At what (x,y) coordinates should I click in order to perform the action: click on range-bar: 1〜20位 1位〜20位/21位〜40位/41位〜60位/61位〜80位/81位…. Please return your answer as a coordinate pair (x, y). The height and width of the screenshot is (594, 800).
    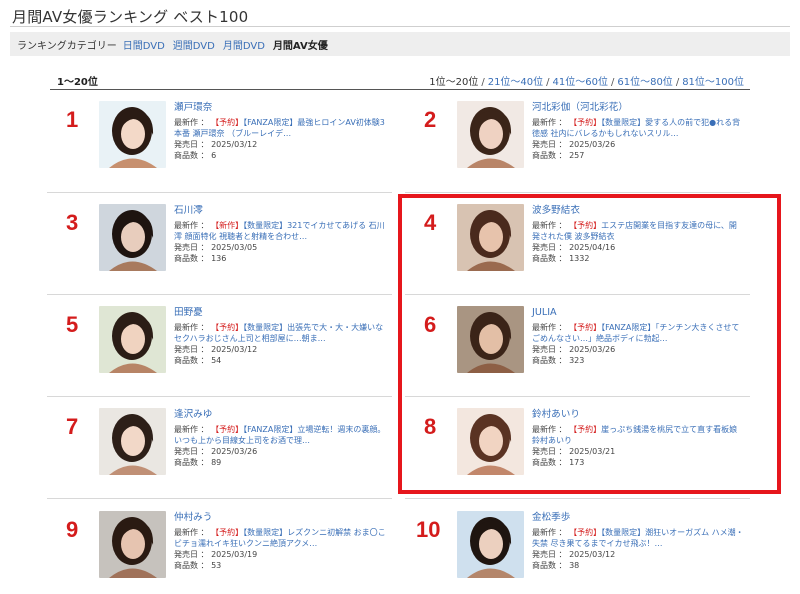
    Looking at the image, I should click on (400, 80).